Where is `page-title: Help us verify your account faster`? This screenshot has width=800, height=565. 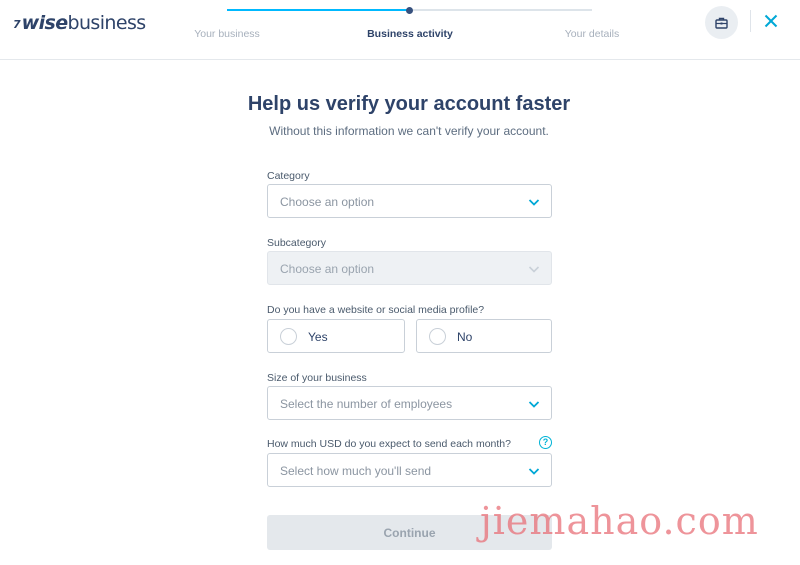
page-title: Help us verify your account faster is located at coordinates (409, 104).